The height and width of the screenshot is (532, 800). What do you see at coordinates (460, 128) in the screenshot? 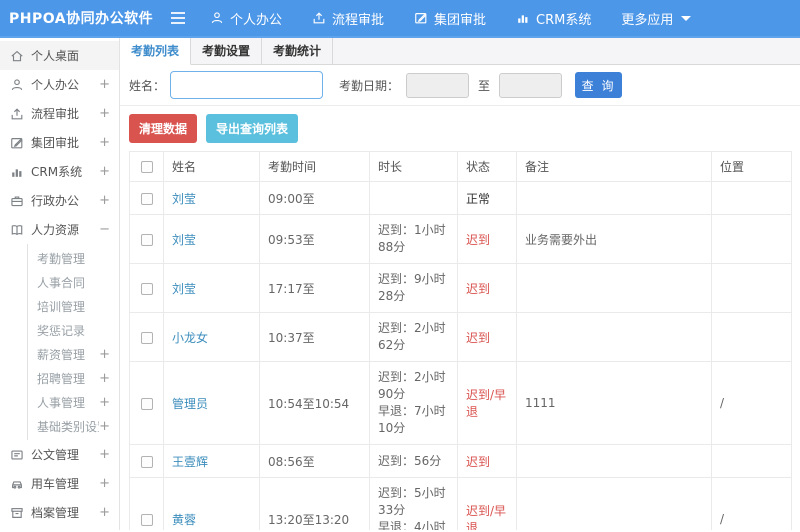
I see `action-buttons: 清理数据 导出查询列表` at bounding box center [460, 128].